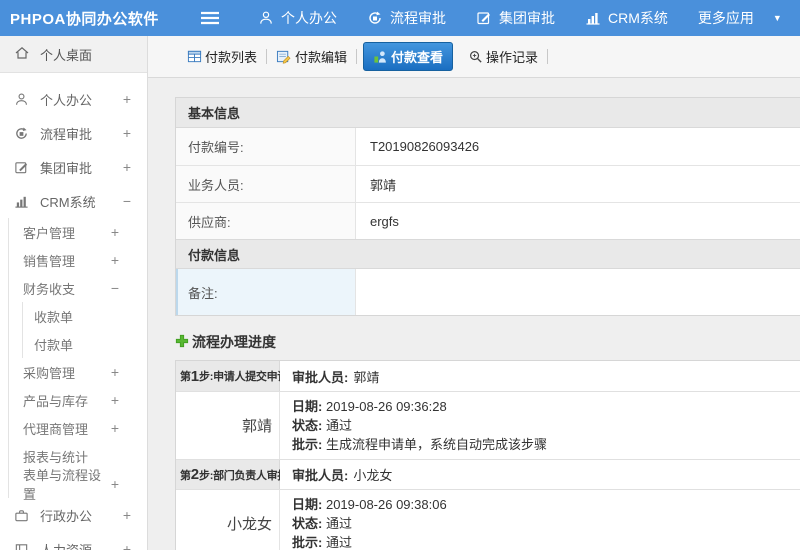  Describe the element at coordinates (512, 57) in the screenshot. I see `tab-label: 操作记录` at that location.